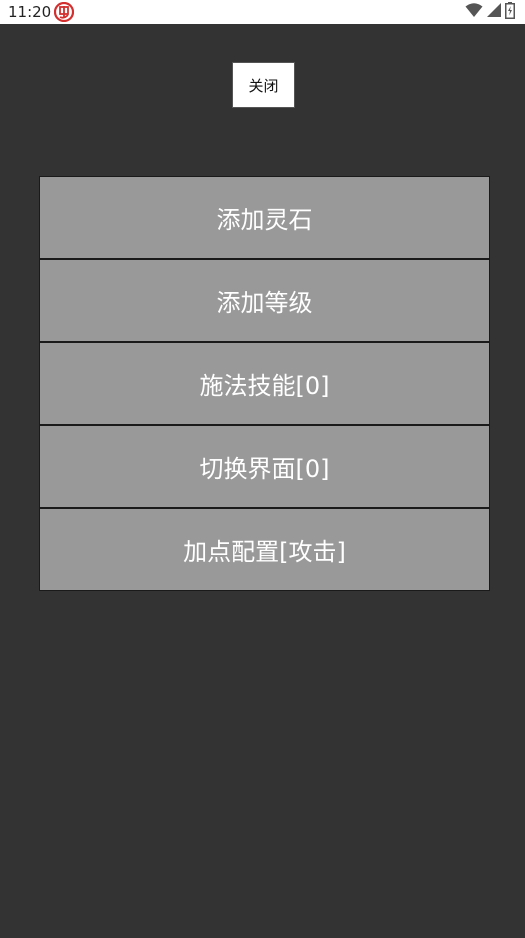 The height and width of the screenshot is (938, 525). Describe the element at coordinates (264, 549) in the screenshot. I see `stat-points-config-button: 加点配置[攻击]` at that location.